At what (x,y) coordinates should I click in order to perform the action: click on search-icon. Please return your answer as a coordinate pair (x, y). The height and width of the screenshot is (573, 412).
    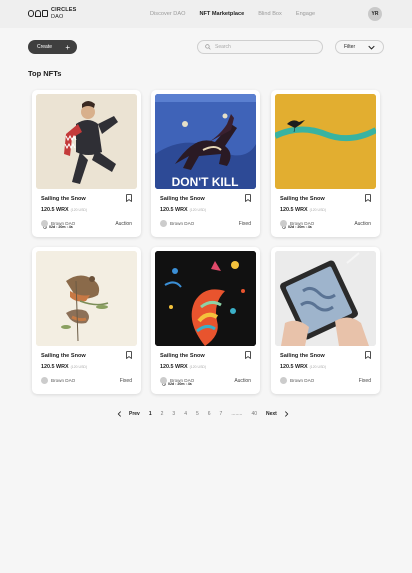
    Looking at the image, I should click on (208, 47).